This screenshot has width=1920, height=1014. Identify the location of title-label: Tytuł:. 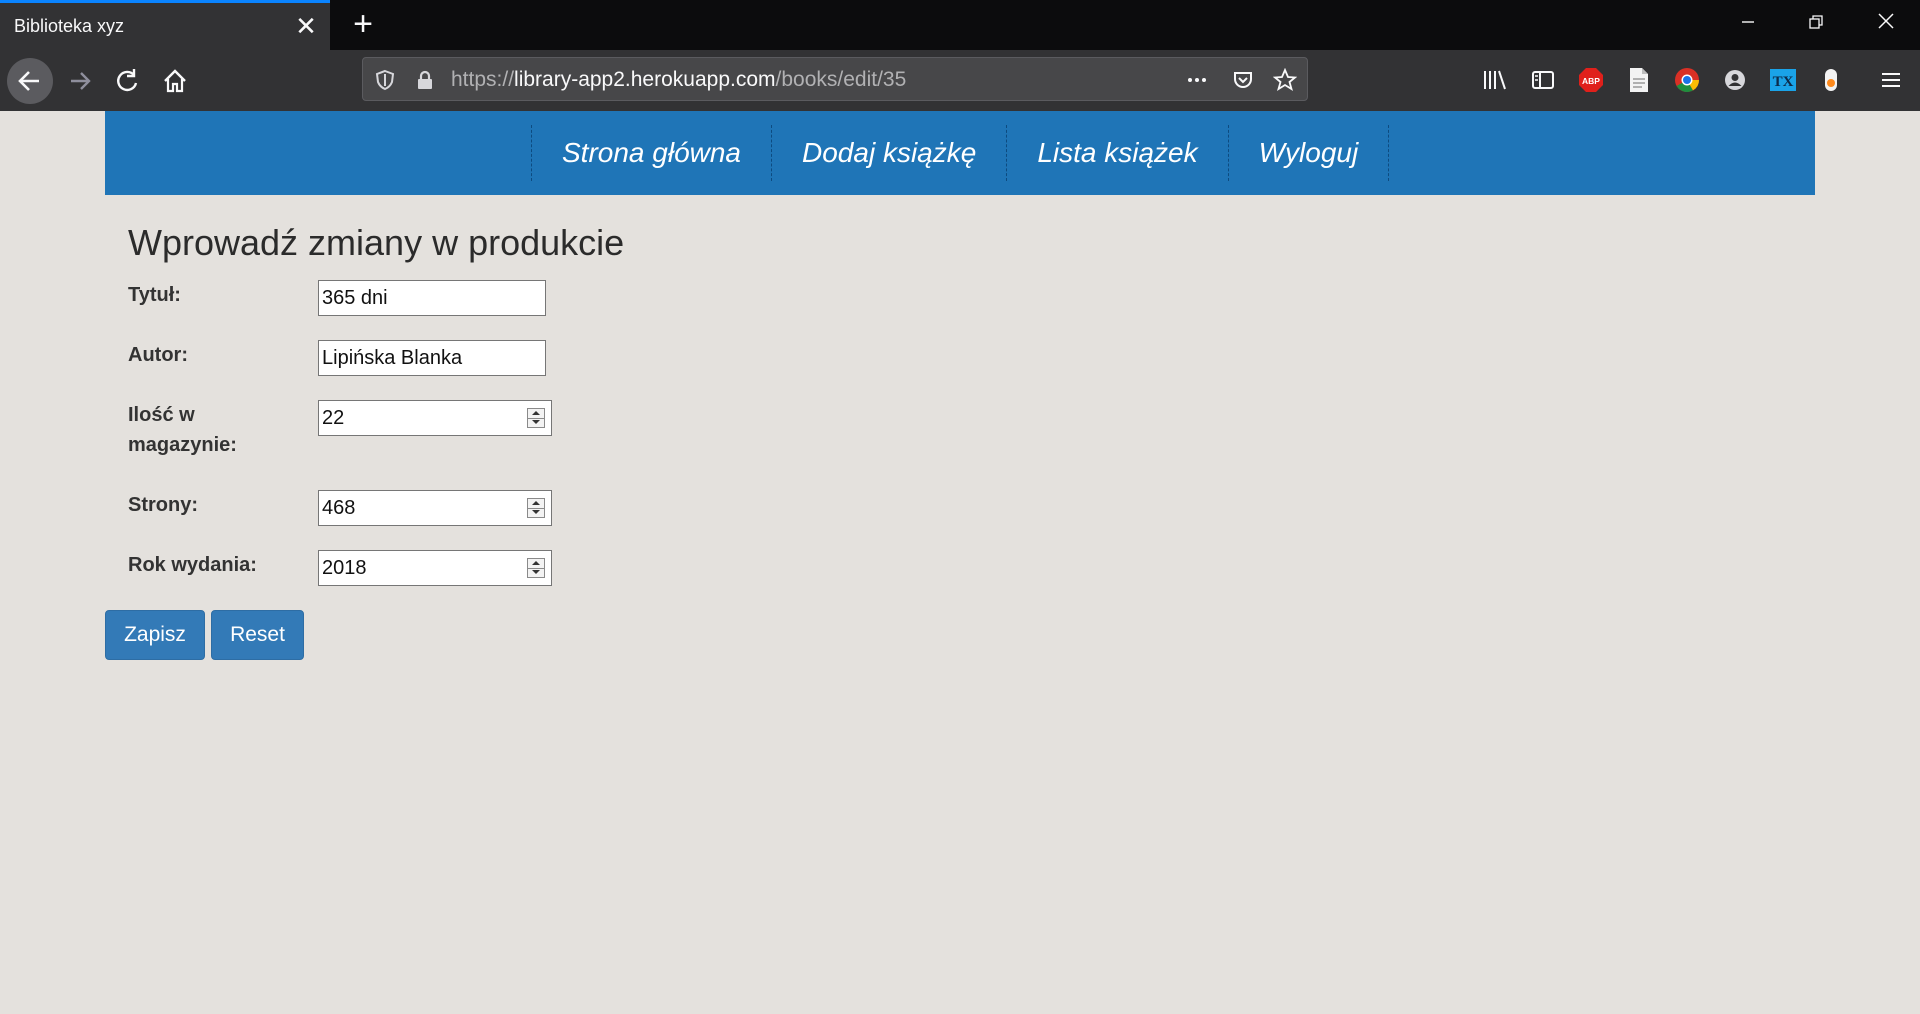
(154, 295).